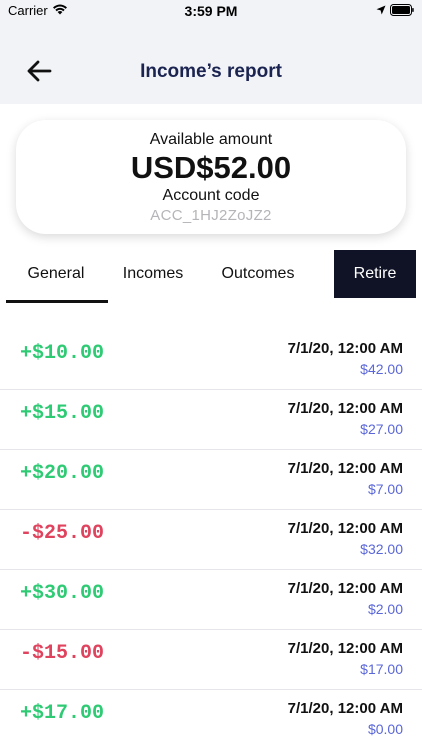  I want to click on transaction-balance: $17.00, so click(381, 669).